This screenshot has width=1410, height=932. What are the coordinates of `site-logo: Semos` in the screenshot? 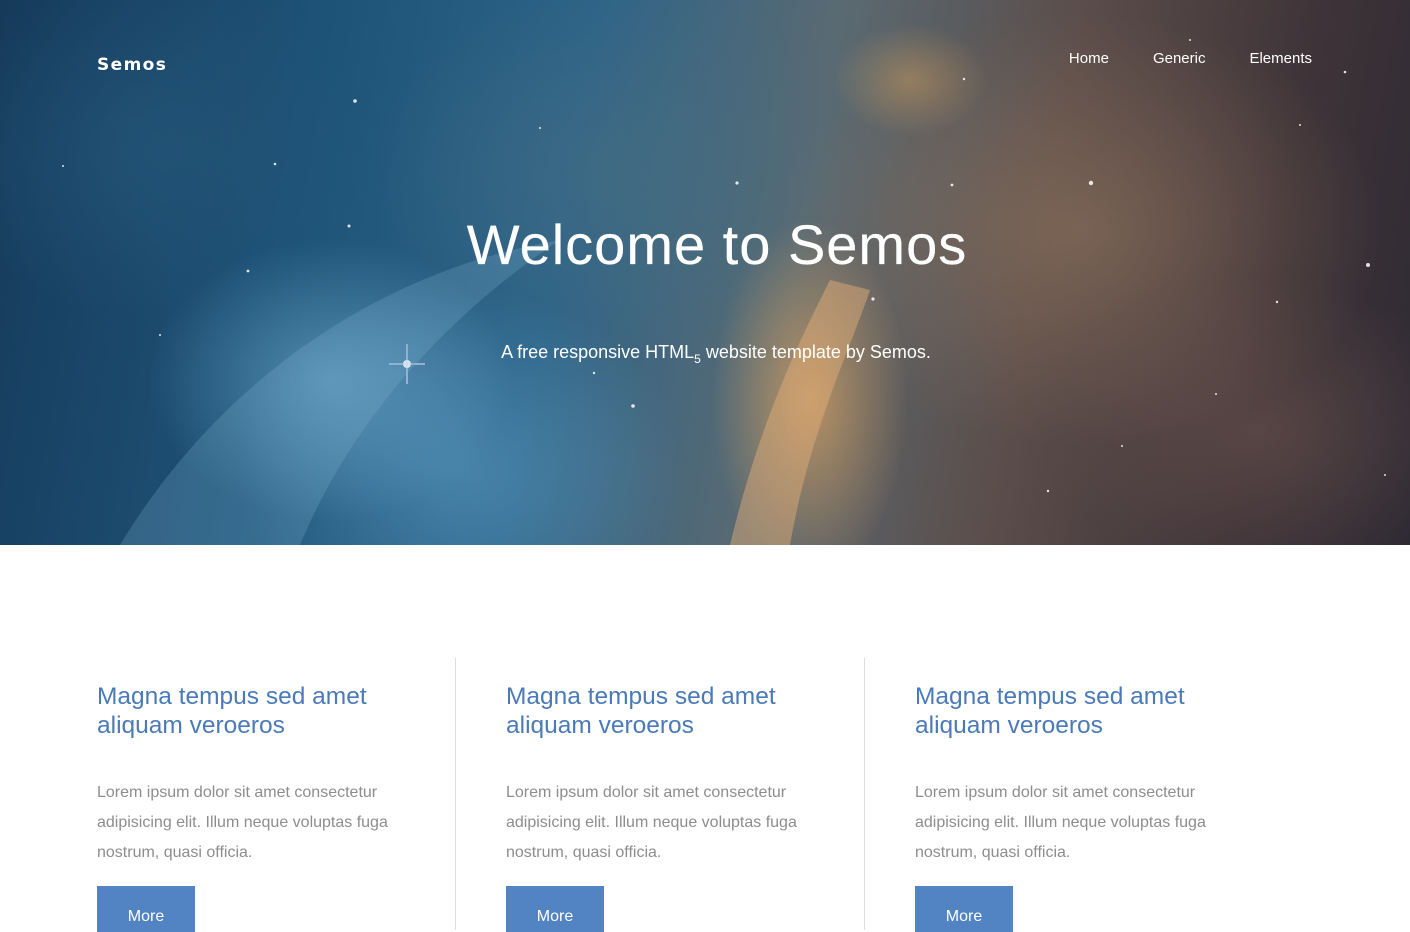 It's located at (132, 65).